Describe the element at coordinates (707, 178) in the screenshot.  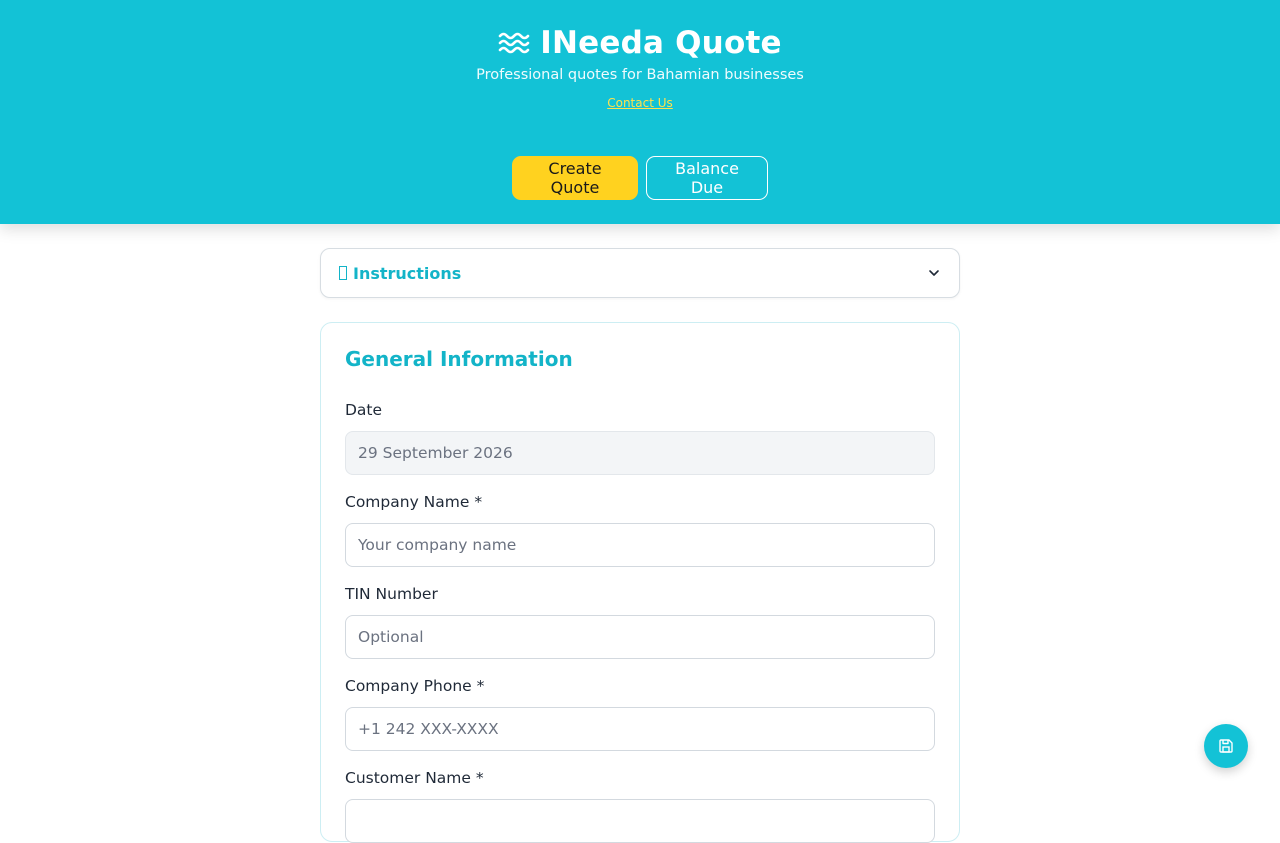
I see `balance-due-button: Balance Due` at that location.